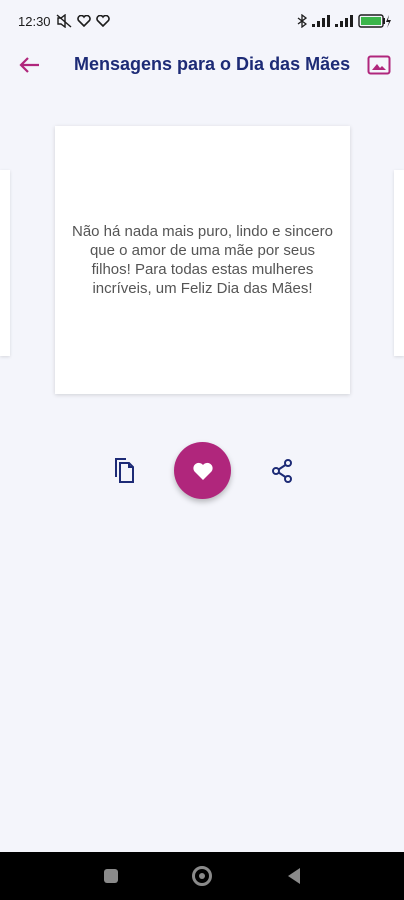 The width and height of the screenshot is (404, 900). I want to click on action-bar, so click(202, 470).